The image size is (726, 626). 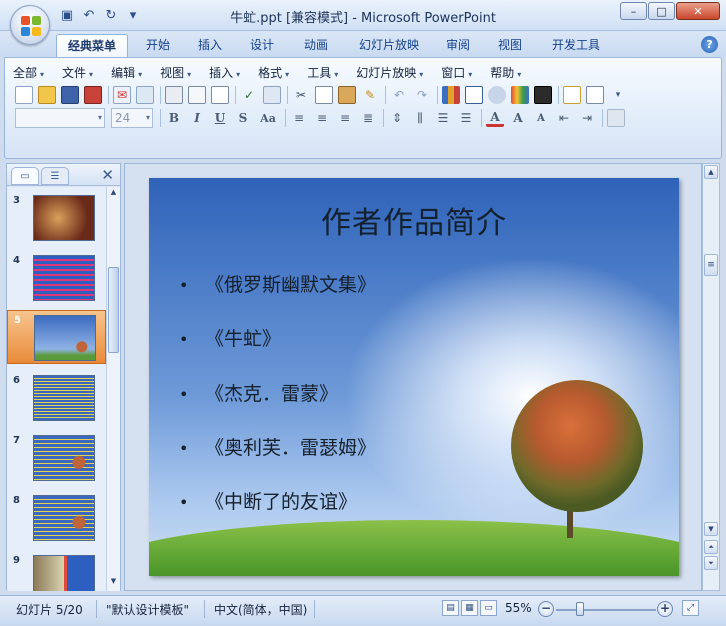 I want to click on align-right-icon: ≡, so click(x=345, y=118).